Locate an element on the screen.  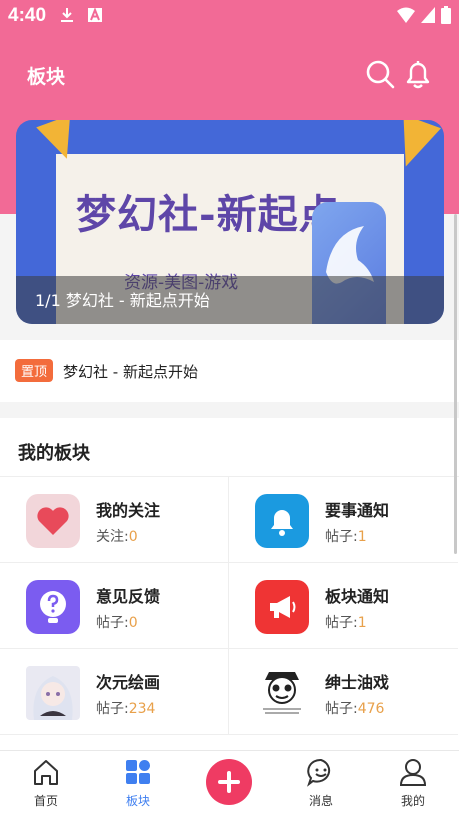
search-icon is located at coordinates (380, 74).